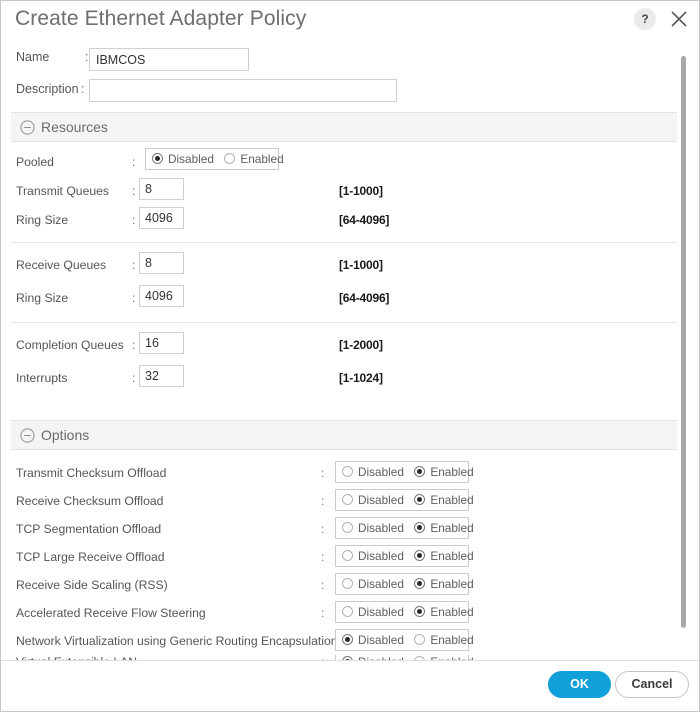 The width and height of the screenshot is (700, 712). What do you see at coordinates (70, 345) in the screenshot?
I see `completion-queues-label: Completion Queues` at bounding box center [70, 345].